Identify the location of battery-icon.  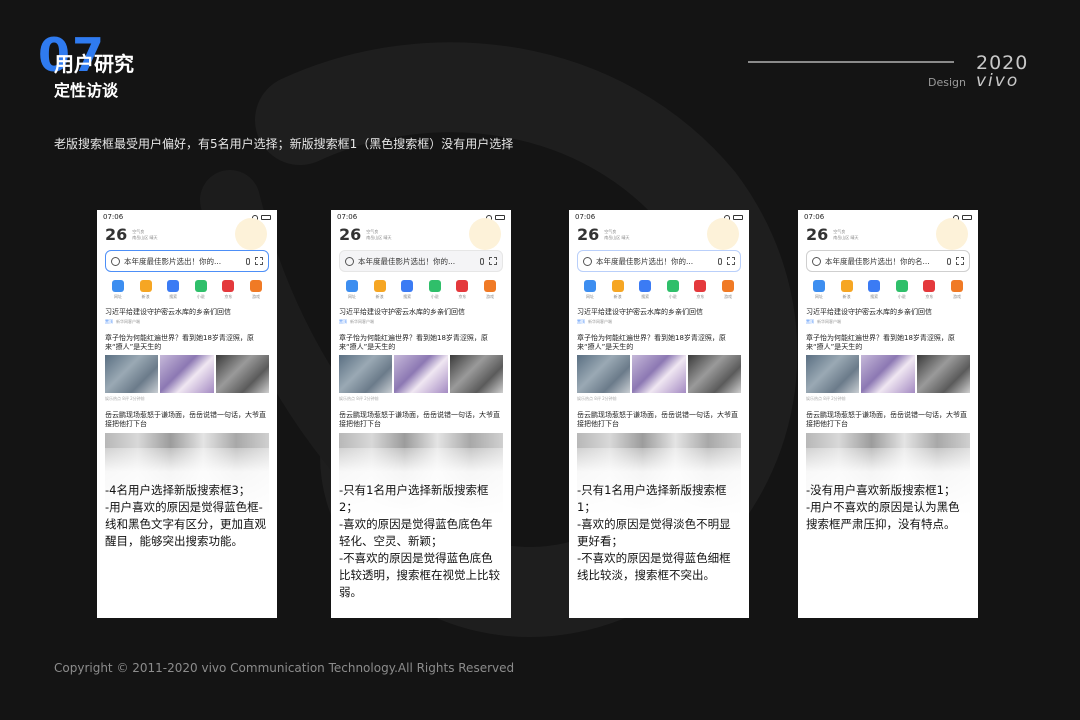
(967, 217).